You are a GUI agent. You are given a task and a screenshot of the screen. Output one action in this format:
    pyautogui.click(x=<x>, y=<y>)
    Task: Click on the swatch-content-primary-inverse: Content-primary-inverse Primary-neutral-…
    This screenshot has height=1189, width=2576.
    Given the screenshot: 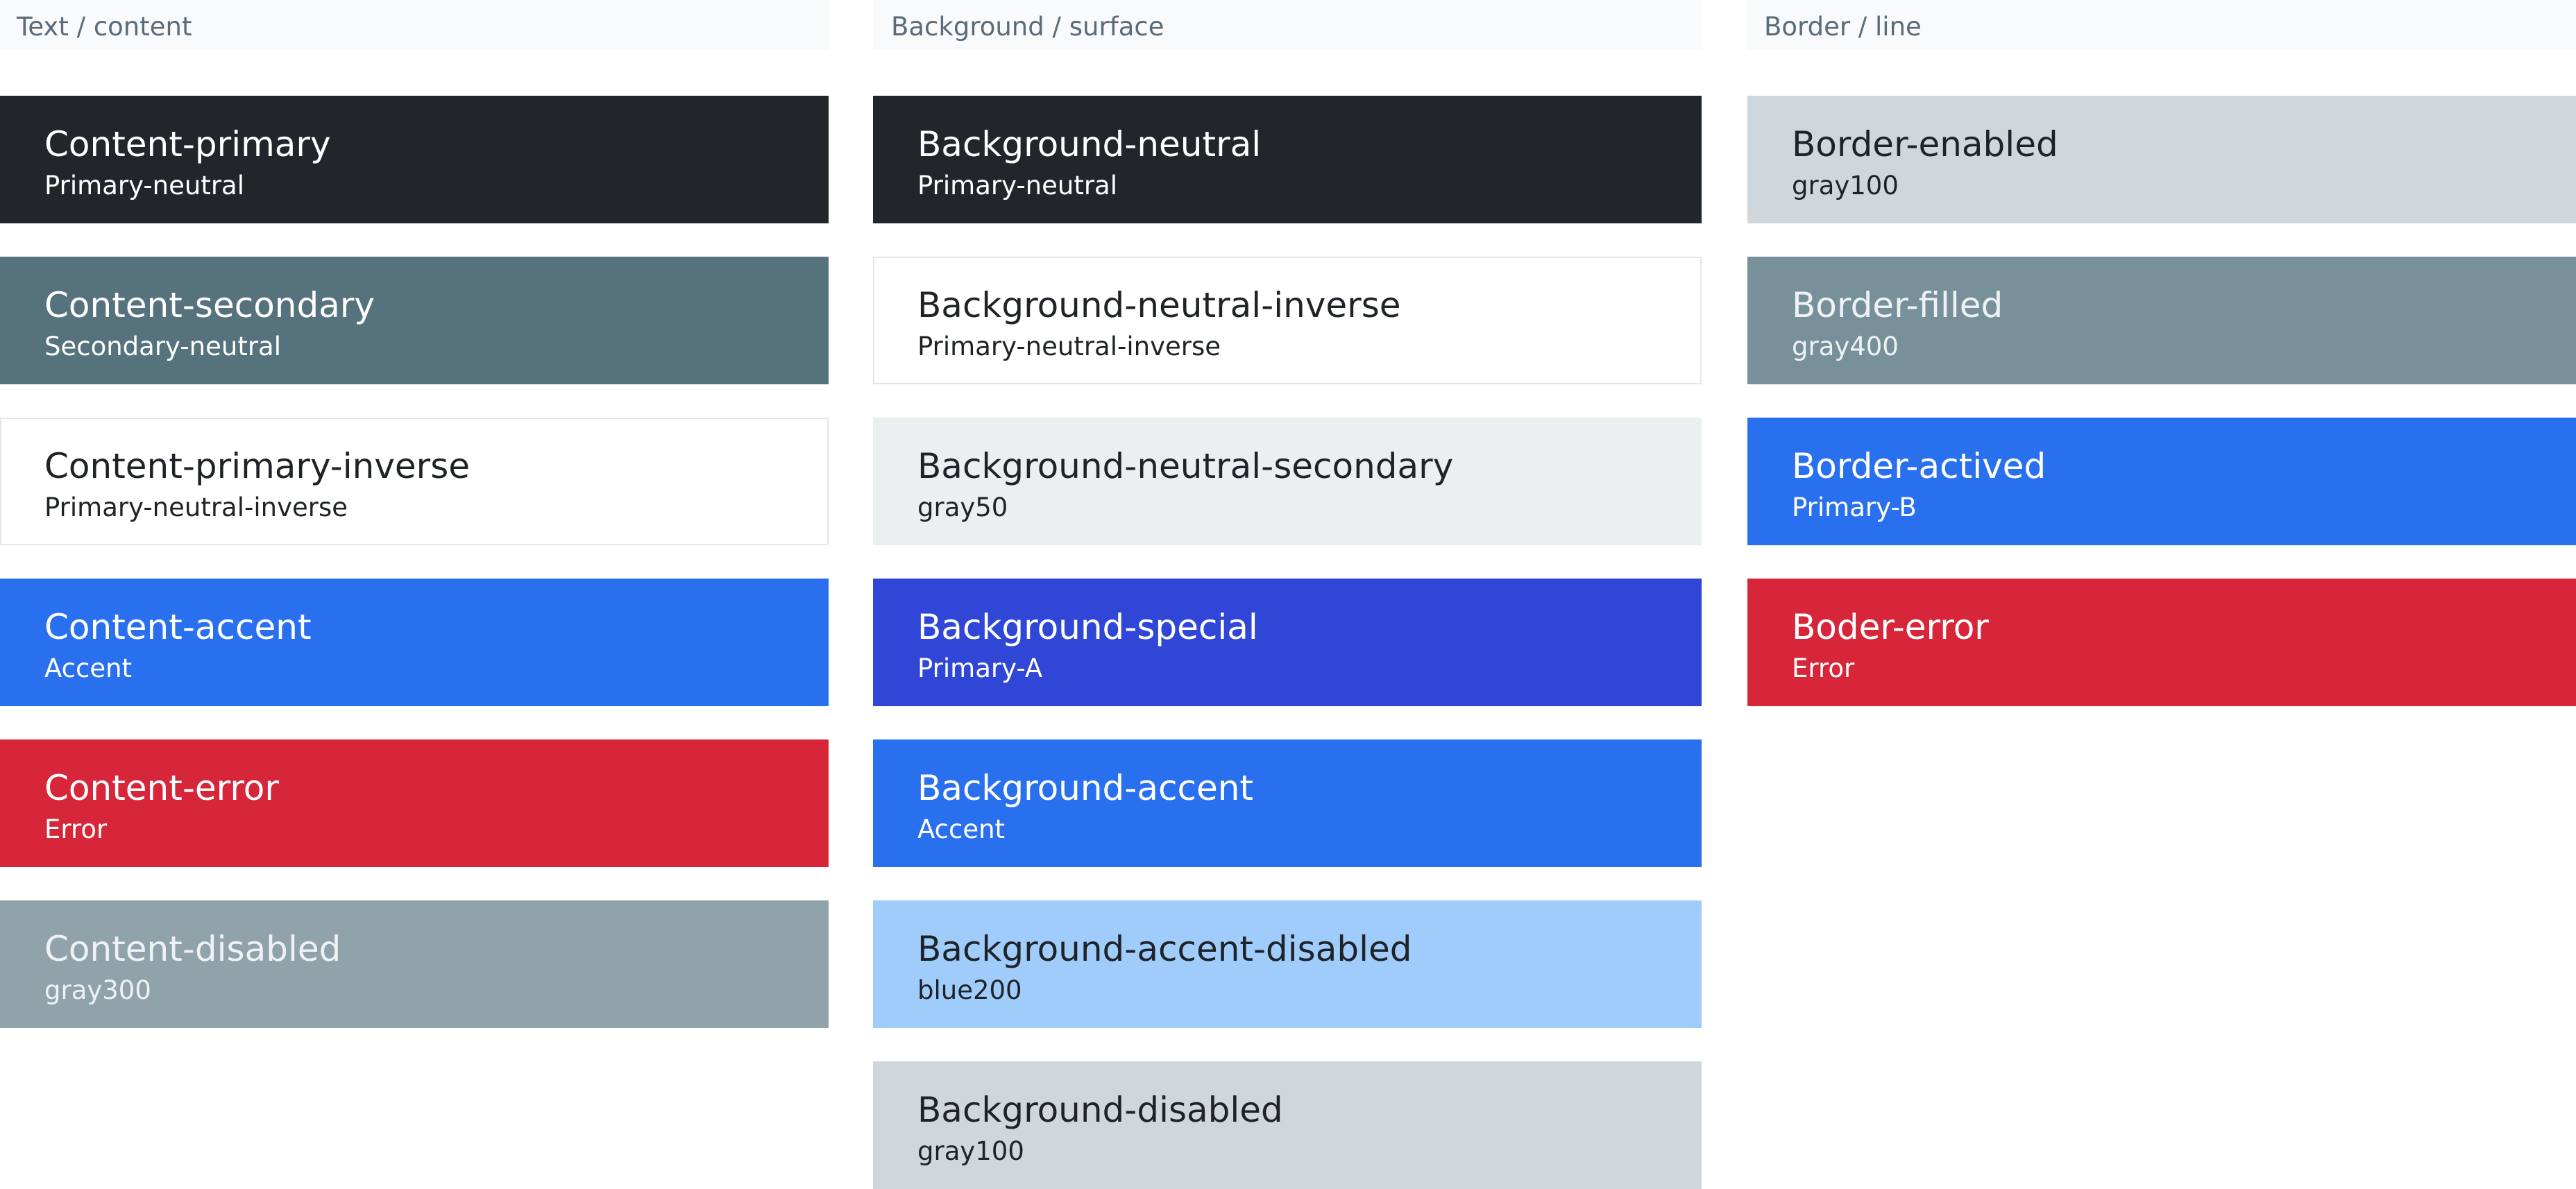 What is the action you would take?
    pyautogui.click(x=414, y=481)
    